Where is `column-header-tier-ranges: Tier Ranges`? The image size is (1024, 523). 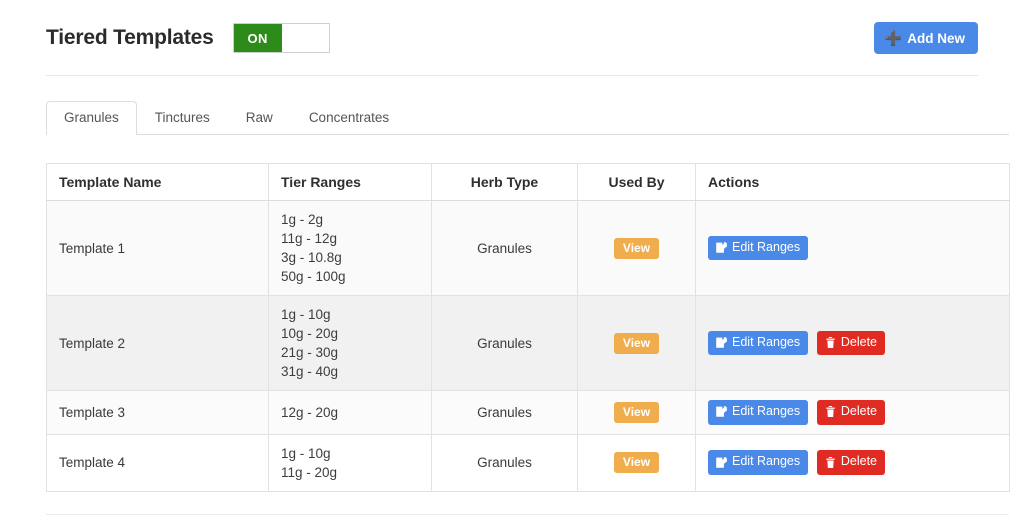 column-header-tier-ranges: Tier Ranges is located at coordinates (350, 182).